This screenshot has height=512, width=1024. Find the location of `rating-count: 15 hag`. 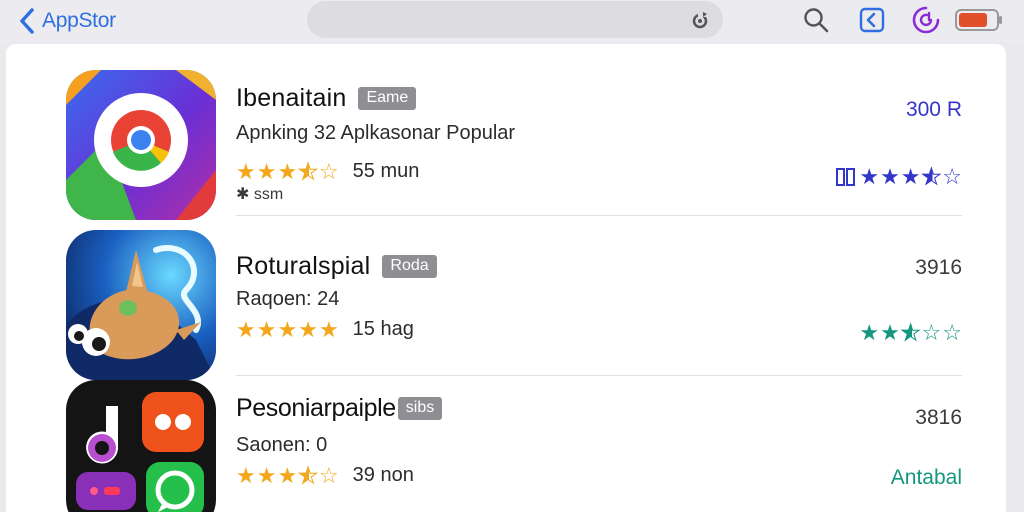

rating-count: 15 hag is located at coordinates (383, 329).